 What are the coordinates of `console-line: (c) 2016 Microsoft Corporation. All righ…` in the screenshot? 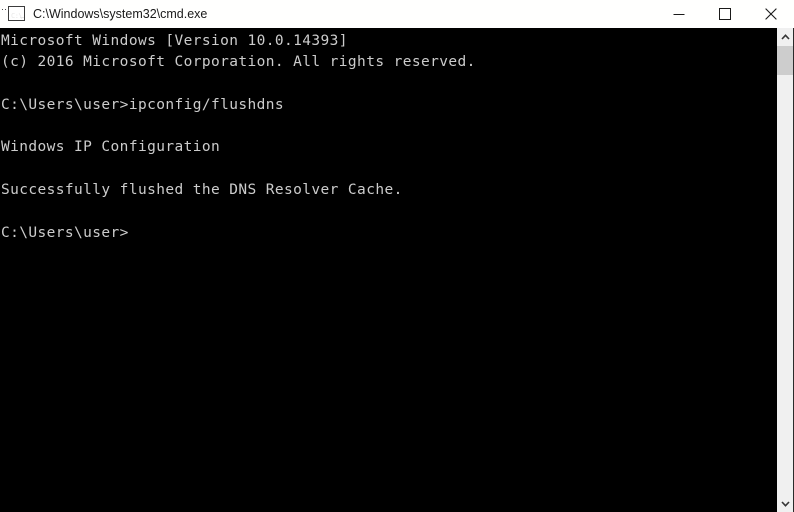 It's located at (238, 62).